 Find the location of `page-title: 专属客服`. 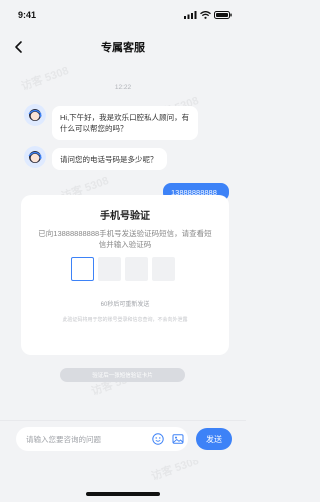

page-title: 专属客服 is located at coordinates (123, 48).